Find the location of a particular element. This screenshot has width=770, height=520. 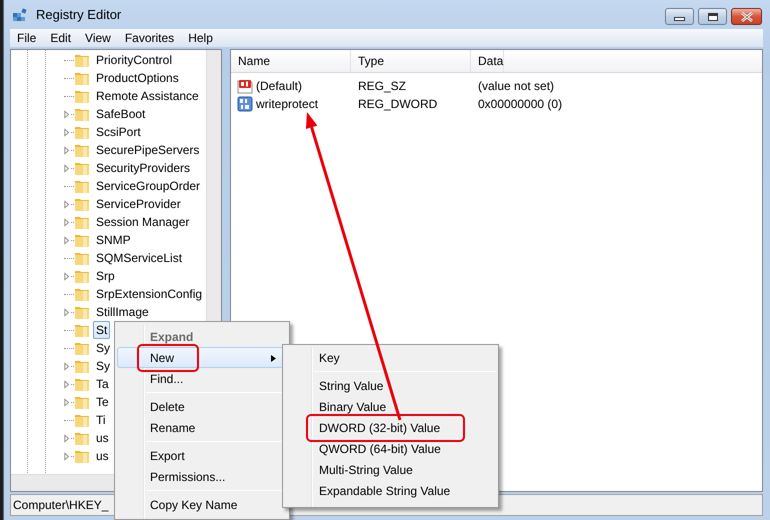

menu-item: Binary Value is located at coordinates (390, 406).